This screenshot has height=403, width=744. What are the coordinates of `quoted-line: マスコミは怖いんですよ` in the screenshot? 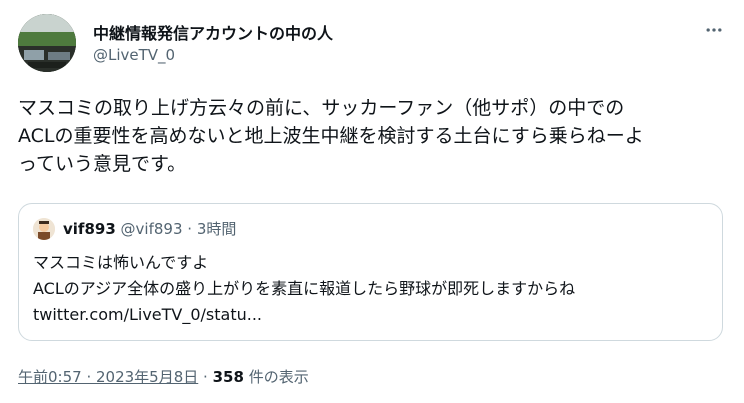 It's located at (121, 262).